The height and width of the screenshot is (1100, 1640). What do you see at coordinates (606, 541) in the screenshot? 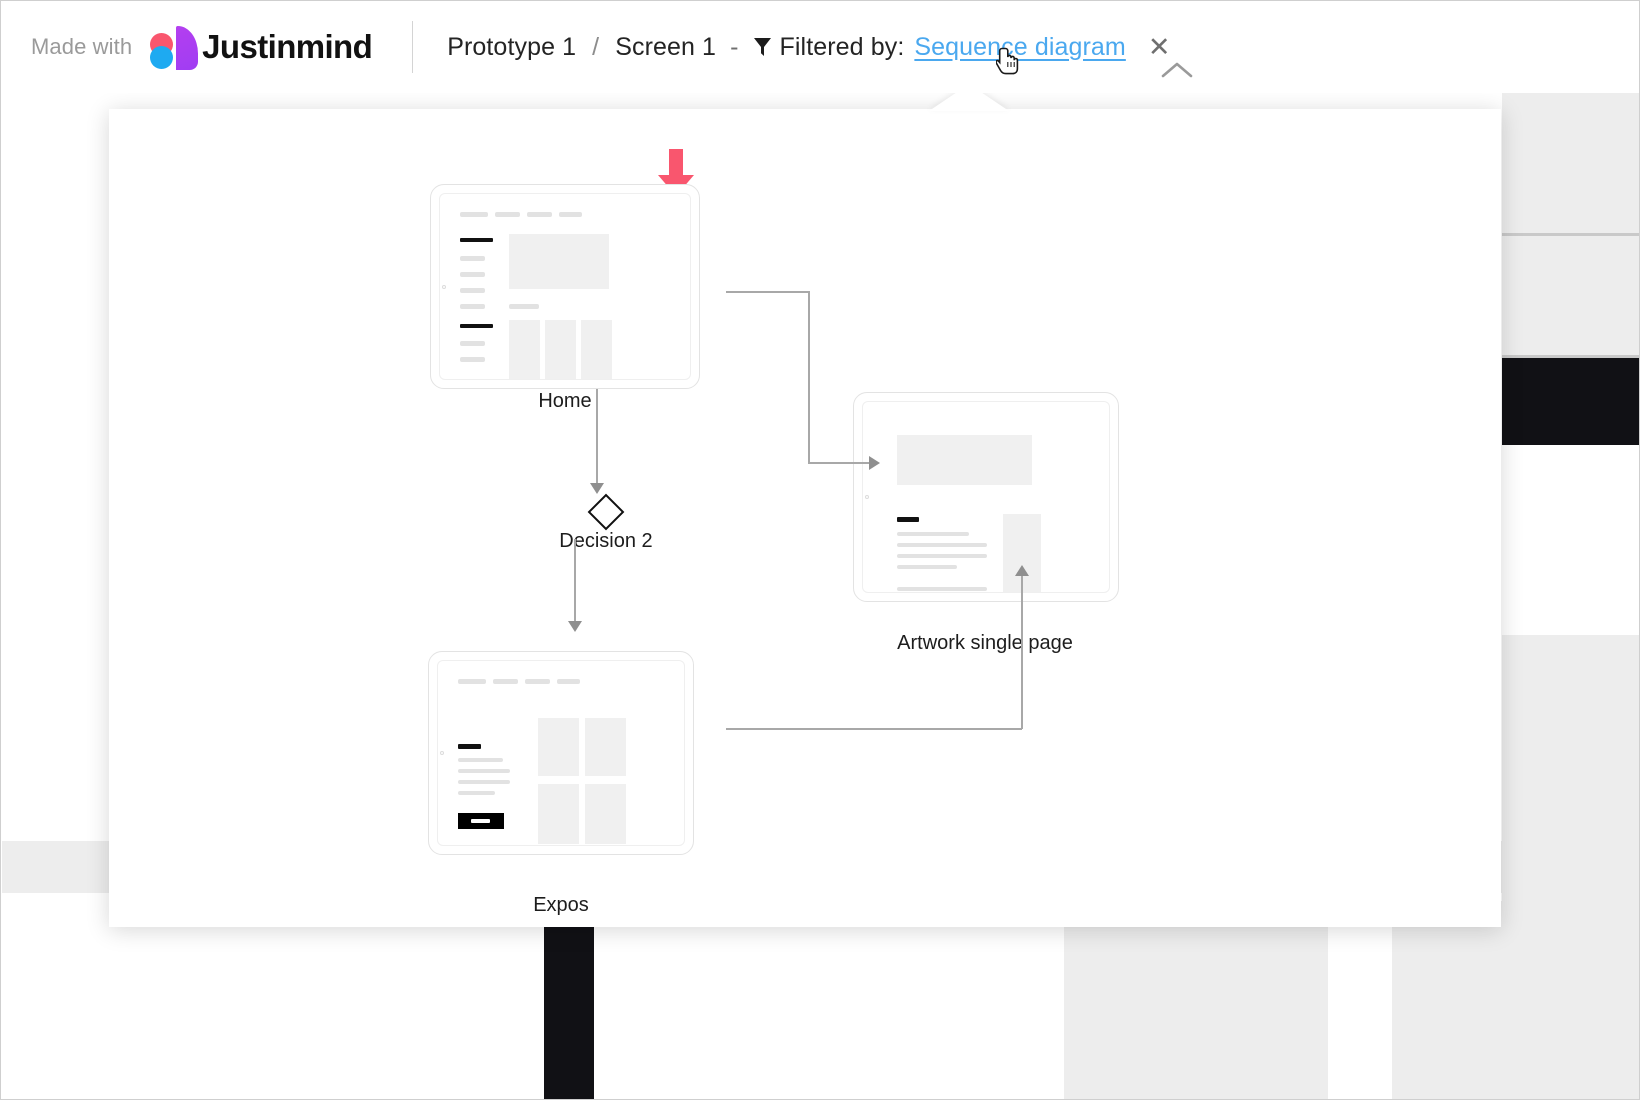
I see `screen-label-decision: Decision 2` at bounding box center [606, 541].